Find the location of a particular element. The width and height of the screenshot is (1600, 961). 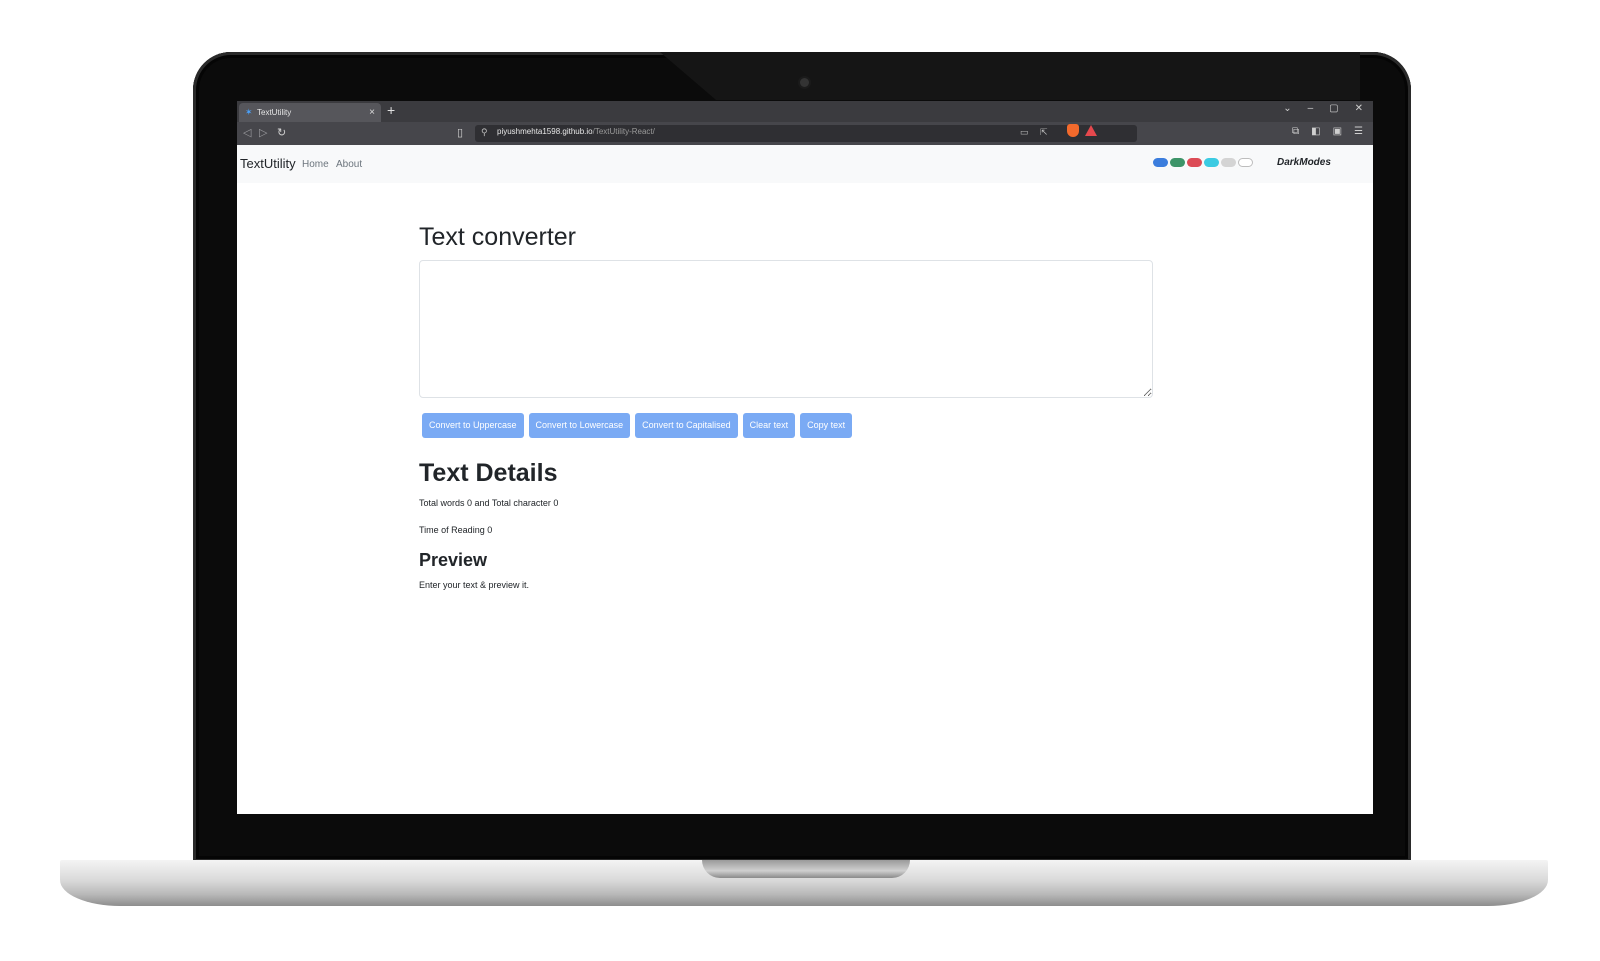

word-count-text: Total words 0 and Total character 0 is located at coordinates (489, 503).